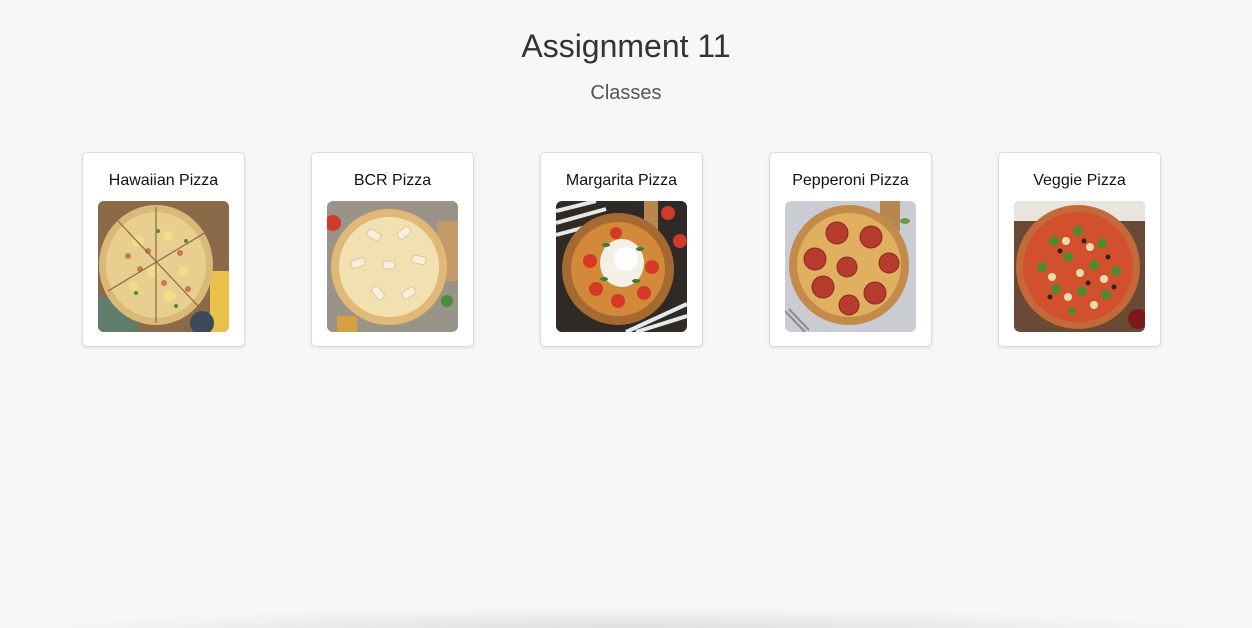 This screenshot has width=1252, height=628. What do you see at coordinates (1079, 180) in the screenshot?
I see `pizza-card-title: Veggie Pizza` at bounding box center [1079, 180].